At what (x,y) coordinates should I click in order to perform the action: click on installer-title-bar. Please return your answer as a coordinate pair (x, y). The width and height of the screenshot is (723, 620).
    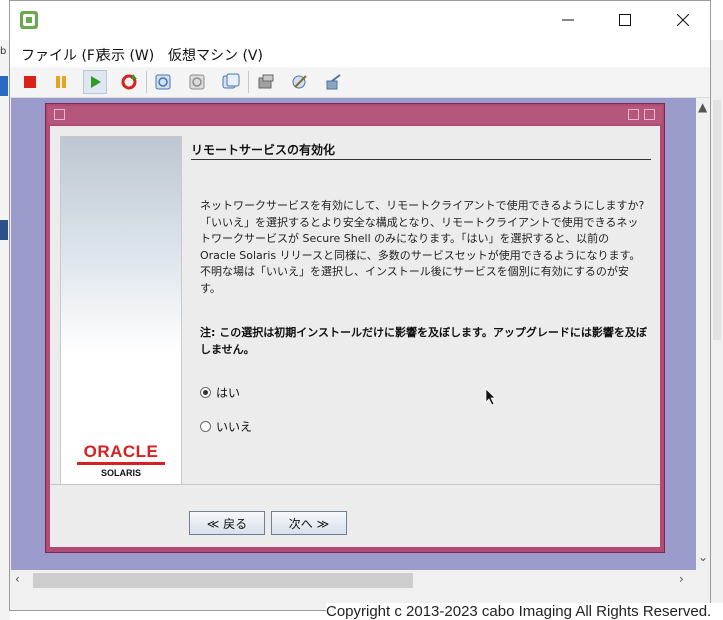
    Looking at the image, I should click on (355, 115).